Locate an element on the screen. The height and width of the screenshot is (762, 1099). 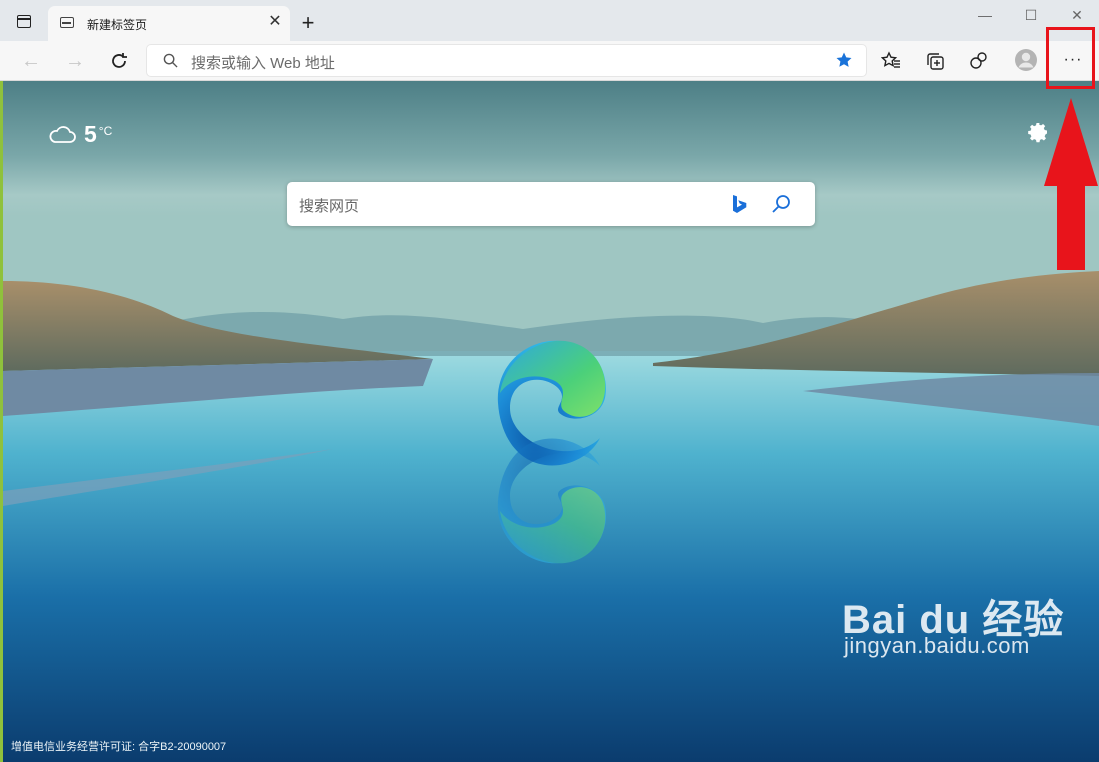
navigation-toolbar: ← → 搜索或输入 Web 地址 ··· is located at coordinates (549, 61).